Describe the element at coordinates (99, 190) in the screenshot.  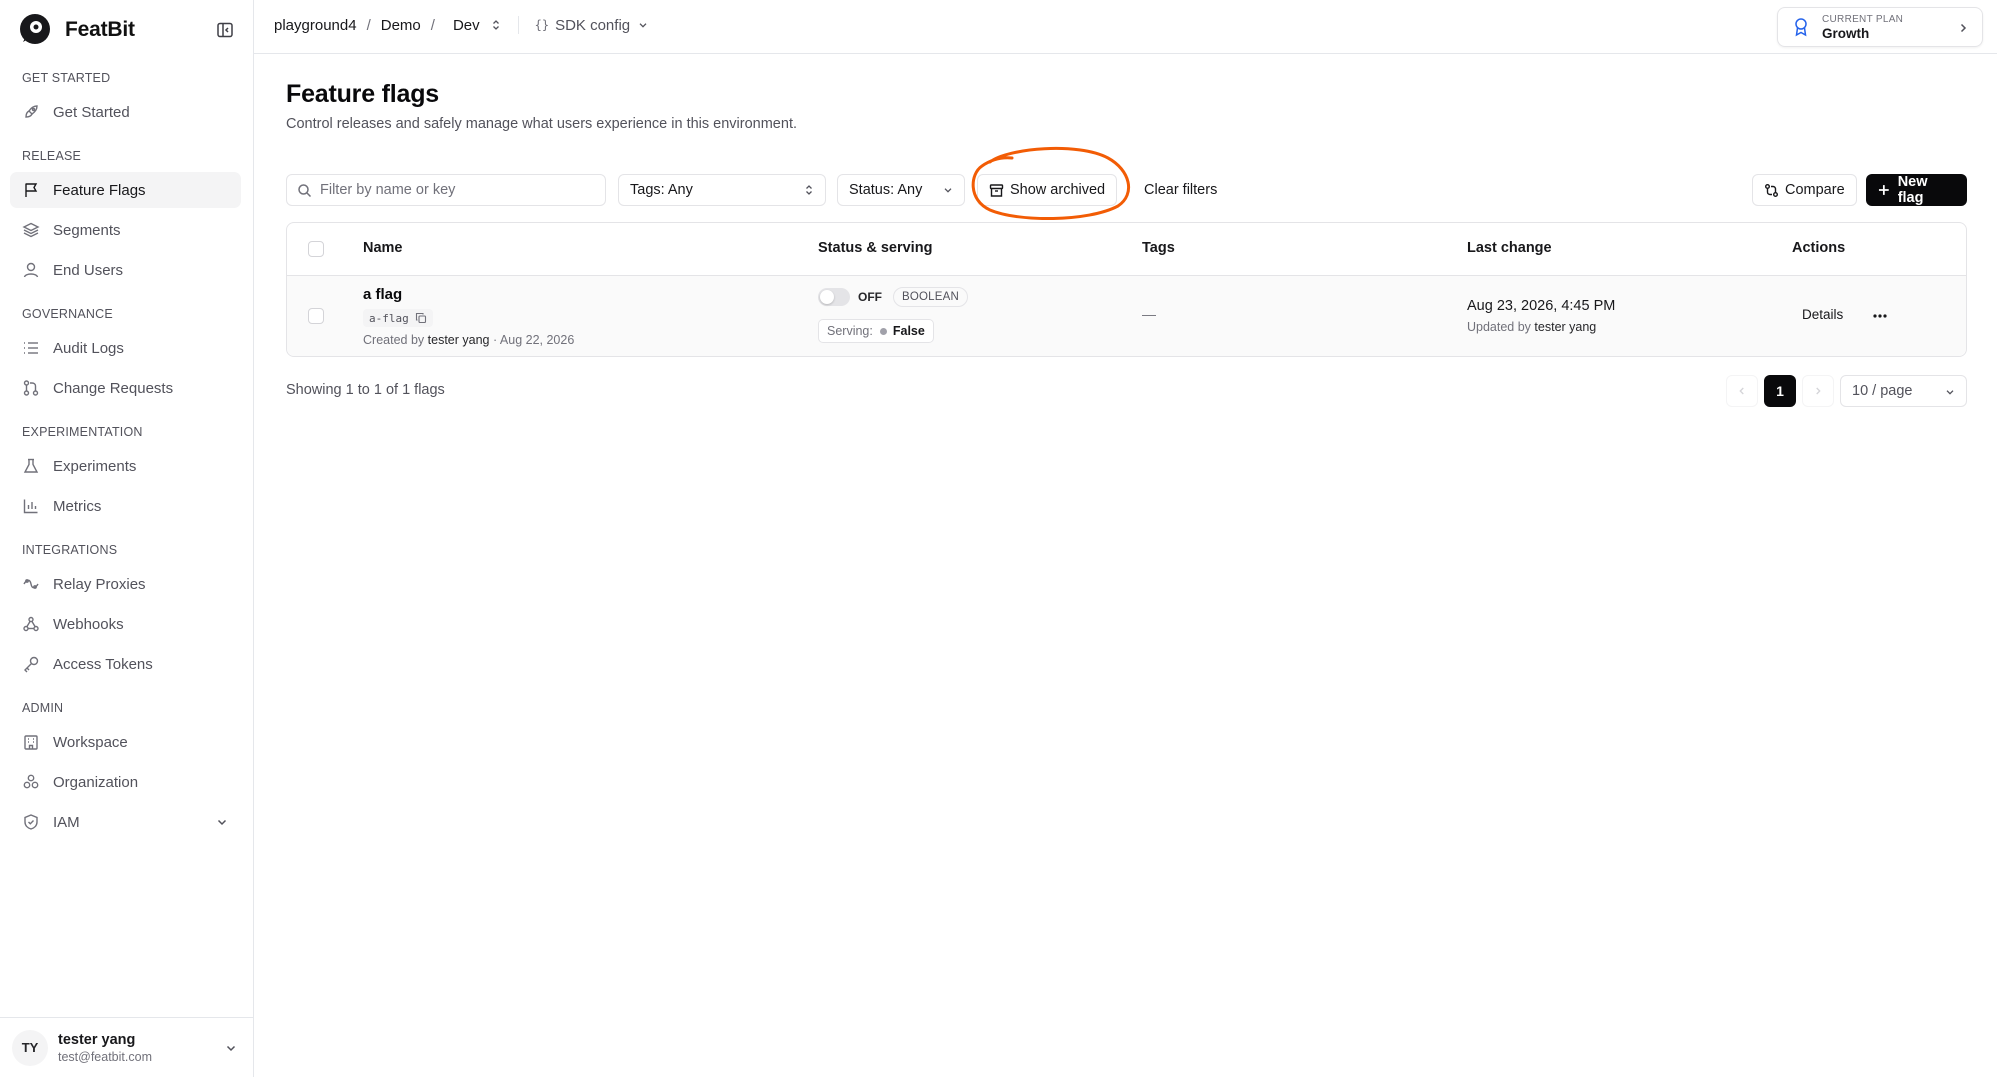
I see `sidebar-item-label: Feature Flags` at that location.